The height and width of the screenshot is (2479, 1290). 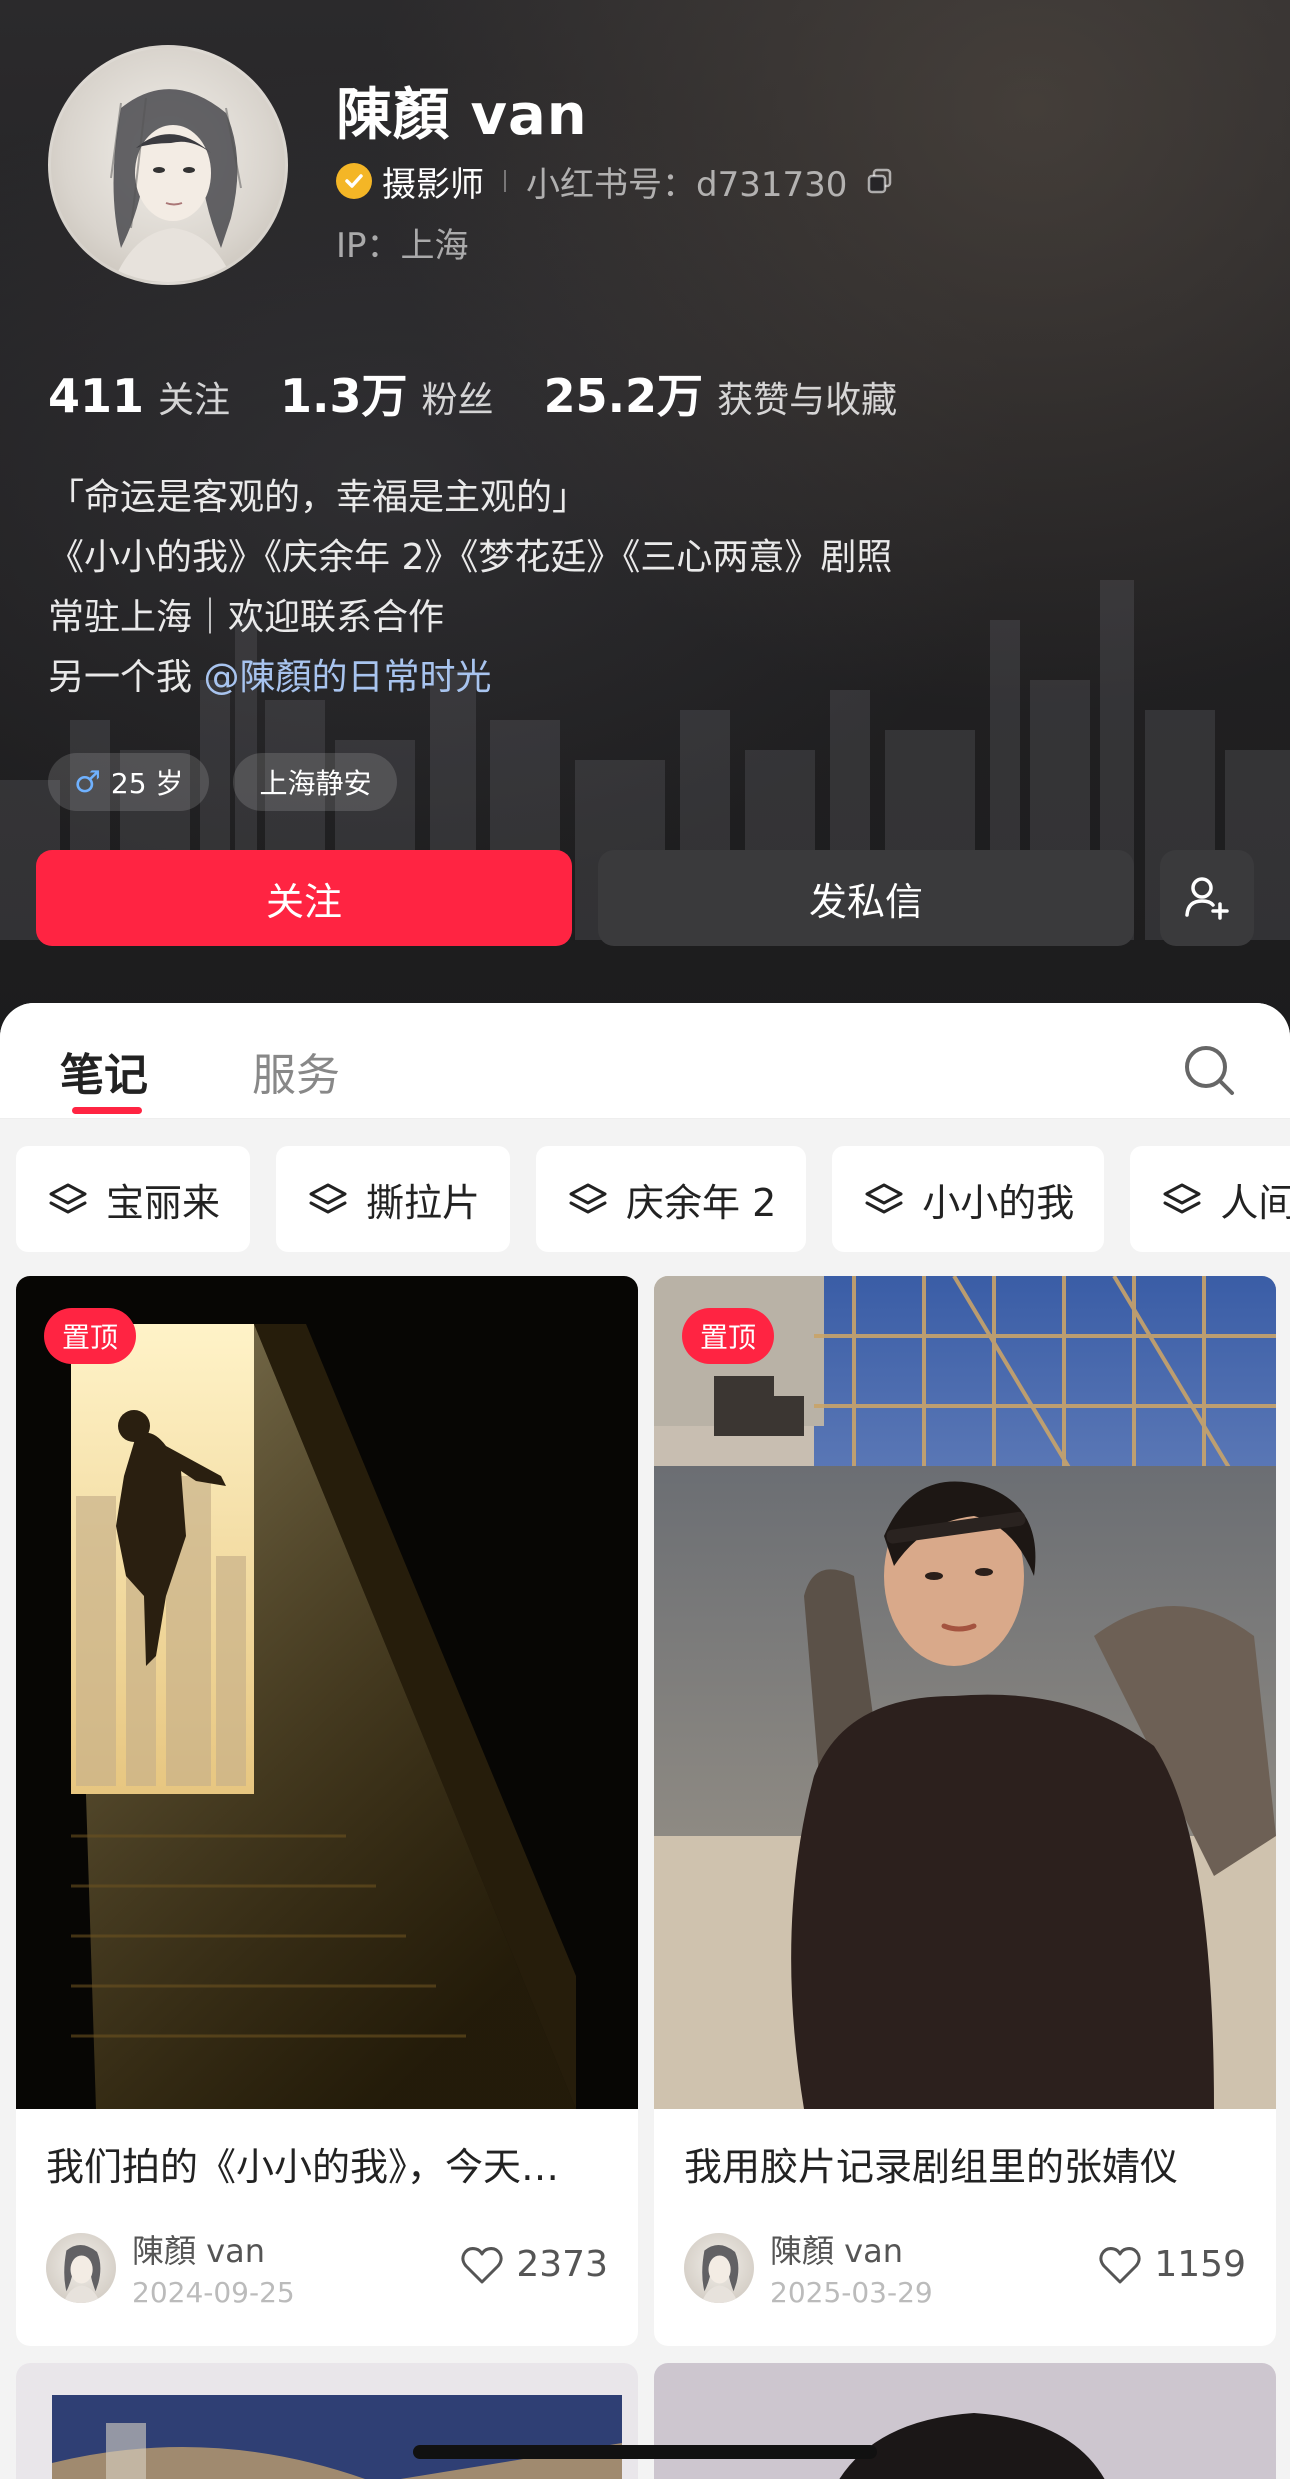 What do you see at coordinates (246, 617) in the screenshot?
I see `bio-line: 常驻上海｜欢迎联系合作` at bounding box center [246, 617].